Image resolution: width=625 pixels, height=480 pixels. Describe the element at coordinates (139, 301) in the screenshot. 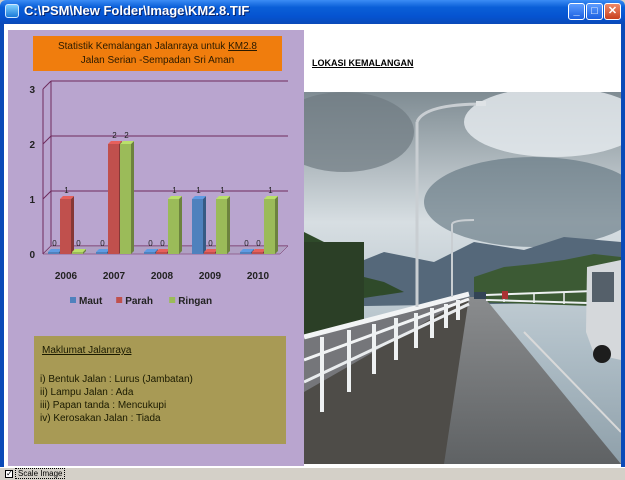

I see `legend-label: Parah` at that location.